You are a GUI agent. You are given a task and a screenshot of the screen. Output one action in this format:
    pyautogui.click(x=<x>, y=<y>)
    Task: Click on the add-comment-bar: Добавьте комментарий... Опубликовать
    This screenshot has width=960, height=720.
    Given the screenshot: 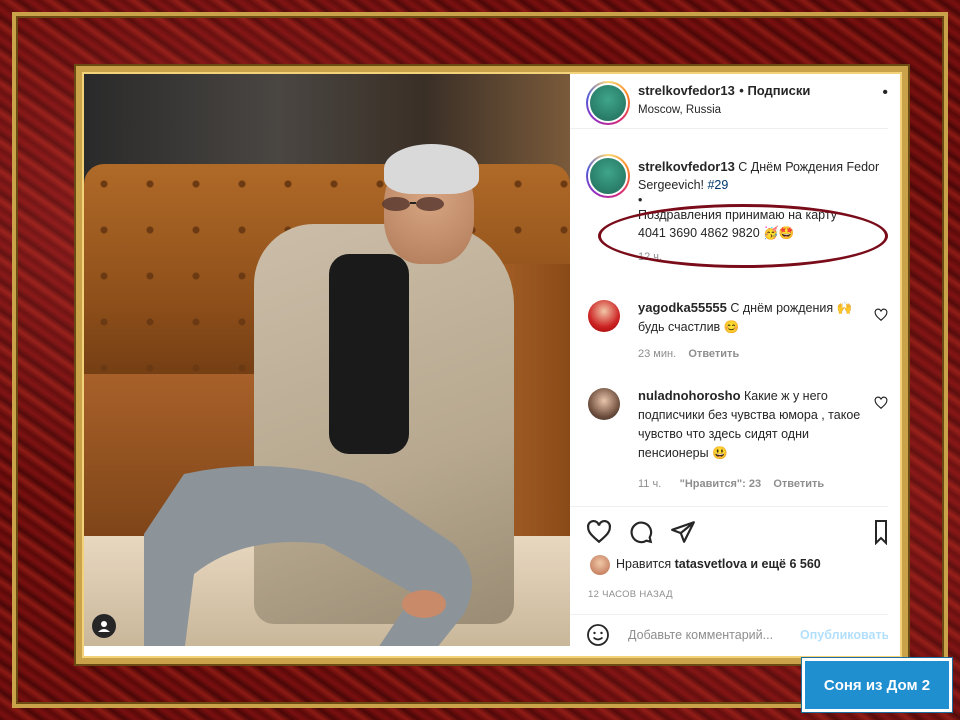 What is the action you would take?
    pyautogui.click(x=729, y=630)
    